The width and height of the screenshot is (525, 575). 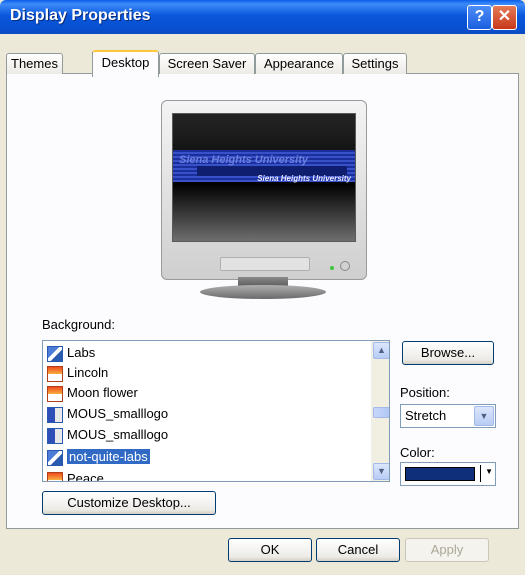 What do you see at coordinates (92, 392) in the screenshot?
I see `list-item: Moon flower` at bounding box center [92, 392].